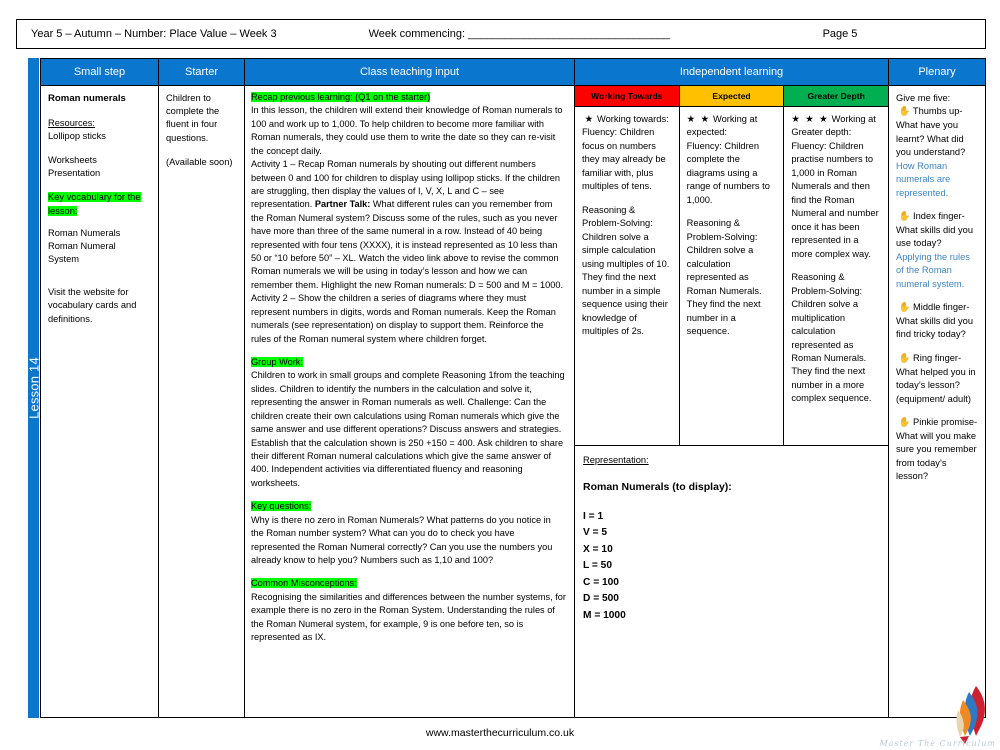  What do you see at coordinates (593, 516) in the screenshot?
I see `numeral-row: I = 1` at bounding box center [593, 516].